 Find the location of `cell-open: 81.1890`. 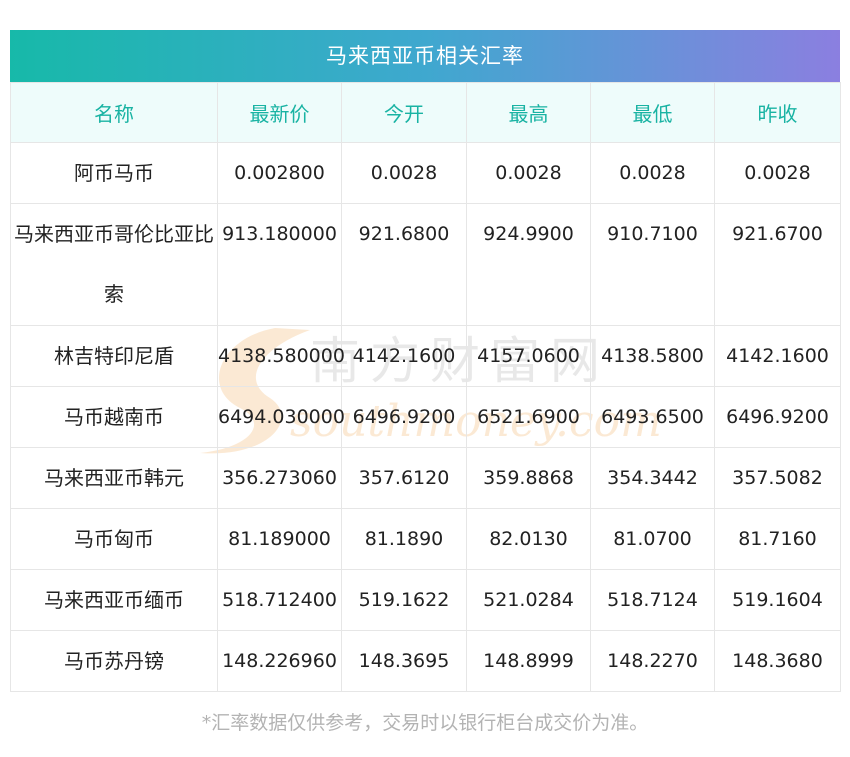

cell-open: 81.1890 is located at coordinates (404, 539).